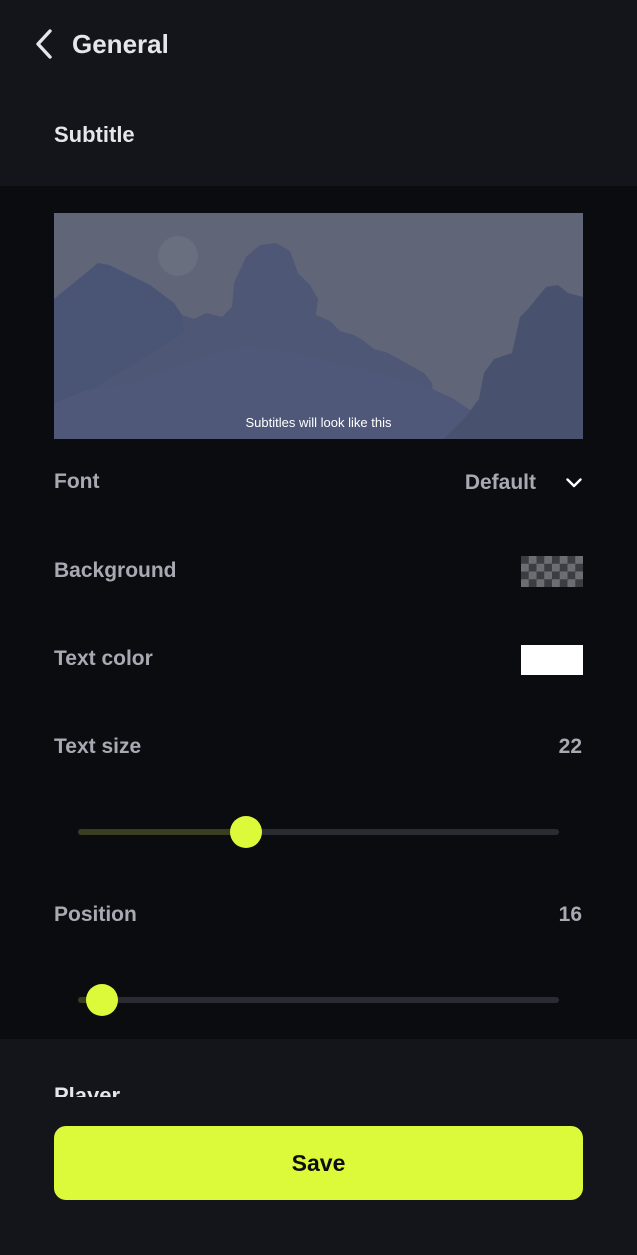 Image resolution: width=637 pixels, height=1255 pixels. What do you see at coordinates (570, 746) in the screenshot?
I see `text-size-value: 22` at bounding box center [570, 746].